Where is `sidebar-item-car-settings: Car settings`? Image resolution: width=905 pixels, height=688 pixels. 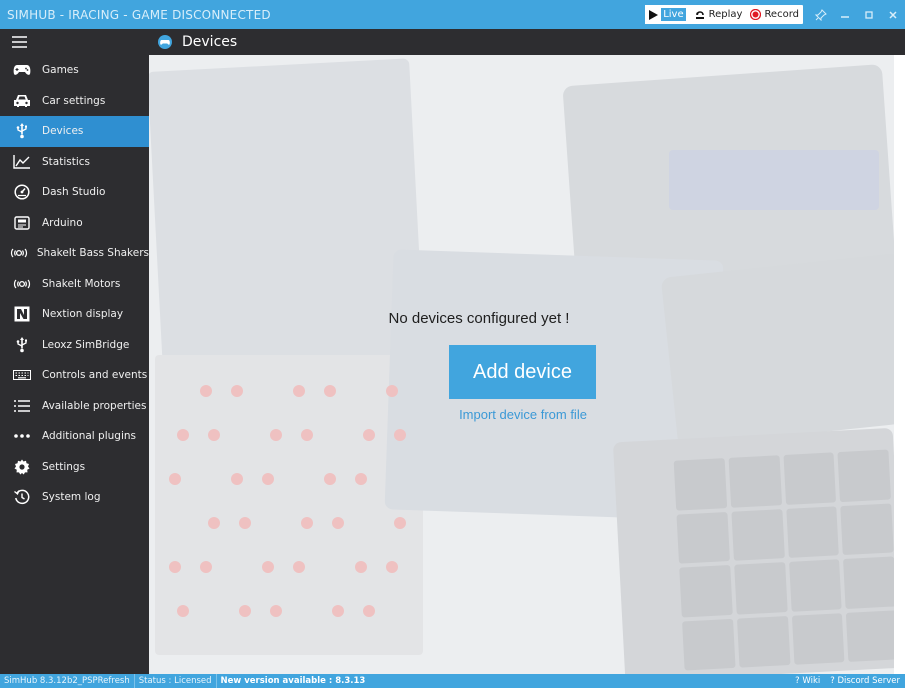 sidebar-item-car-settings: Car settings is located at coordinates (74, 101).